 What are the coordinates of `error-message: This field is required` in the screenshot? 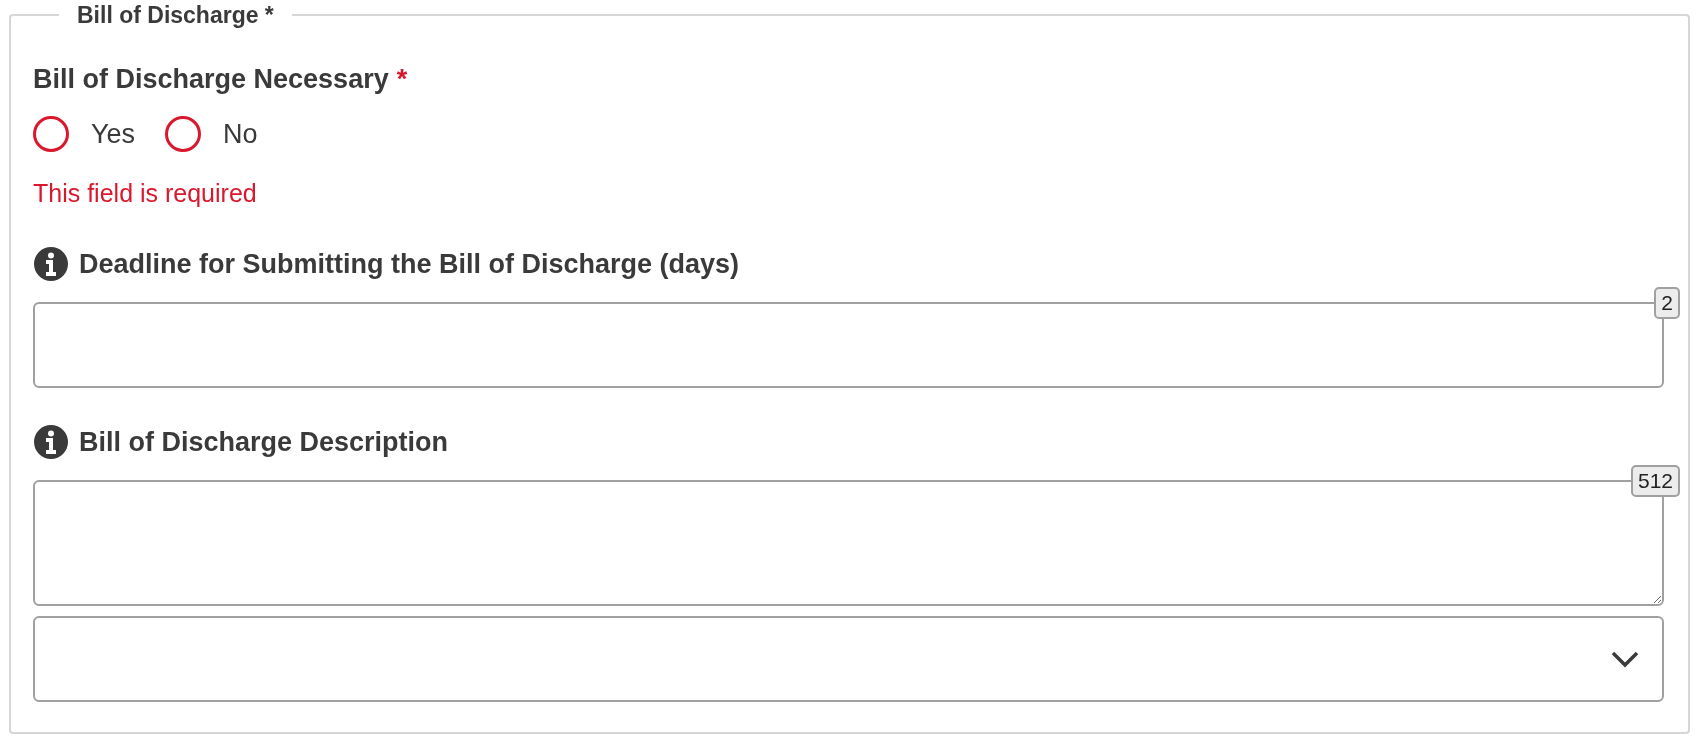 It's located at (145, 193).